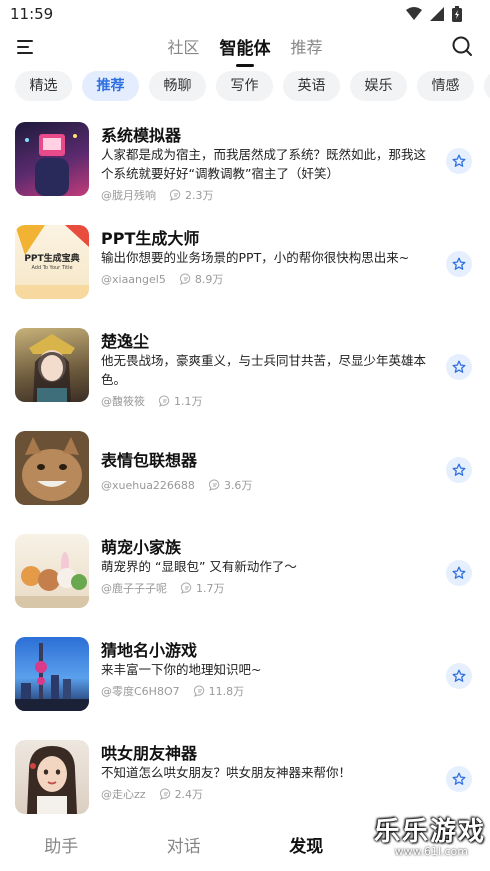 The image size is (490, 871). Describe the element at coordinates (209, 279) in the screenshot. I see `chat-count-value: 8.9万` at that location.